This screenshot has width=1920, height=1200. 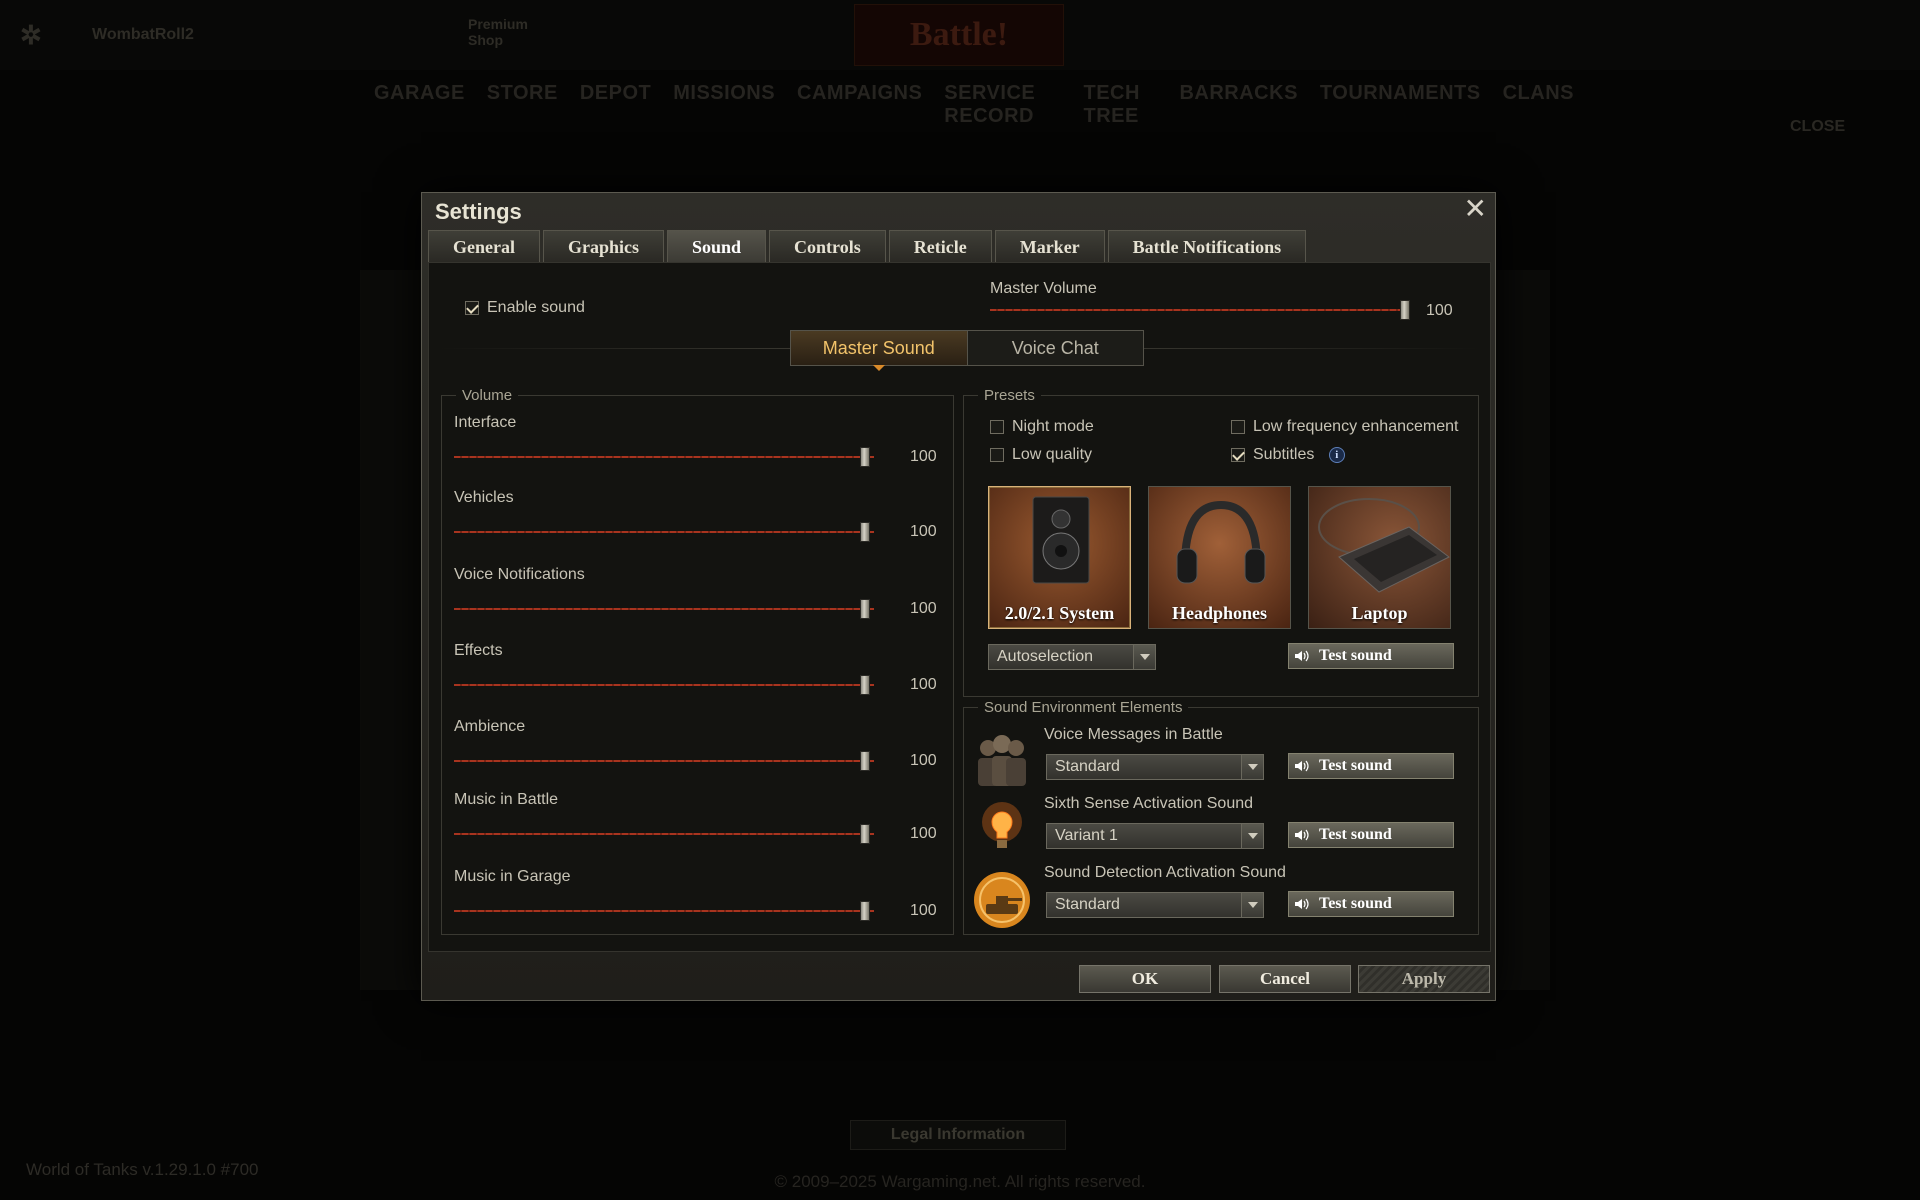 What do you see at coordinates (508, 32) in the screenshot?
I see `premium-shop-link: Premium Shop` at bounding box center [508, 32].